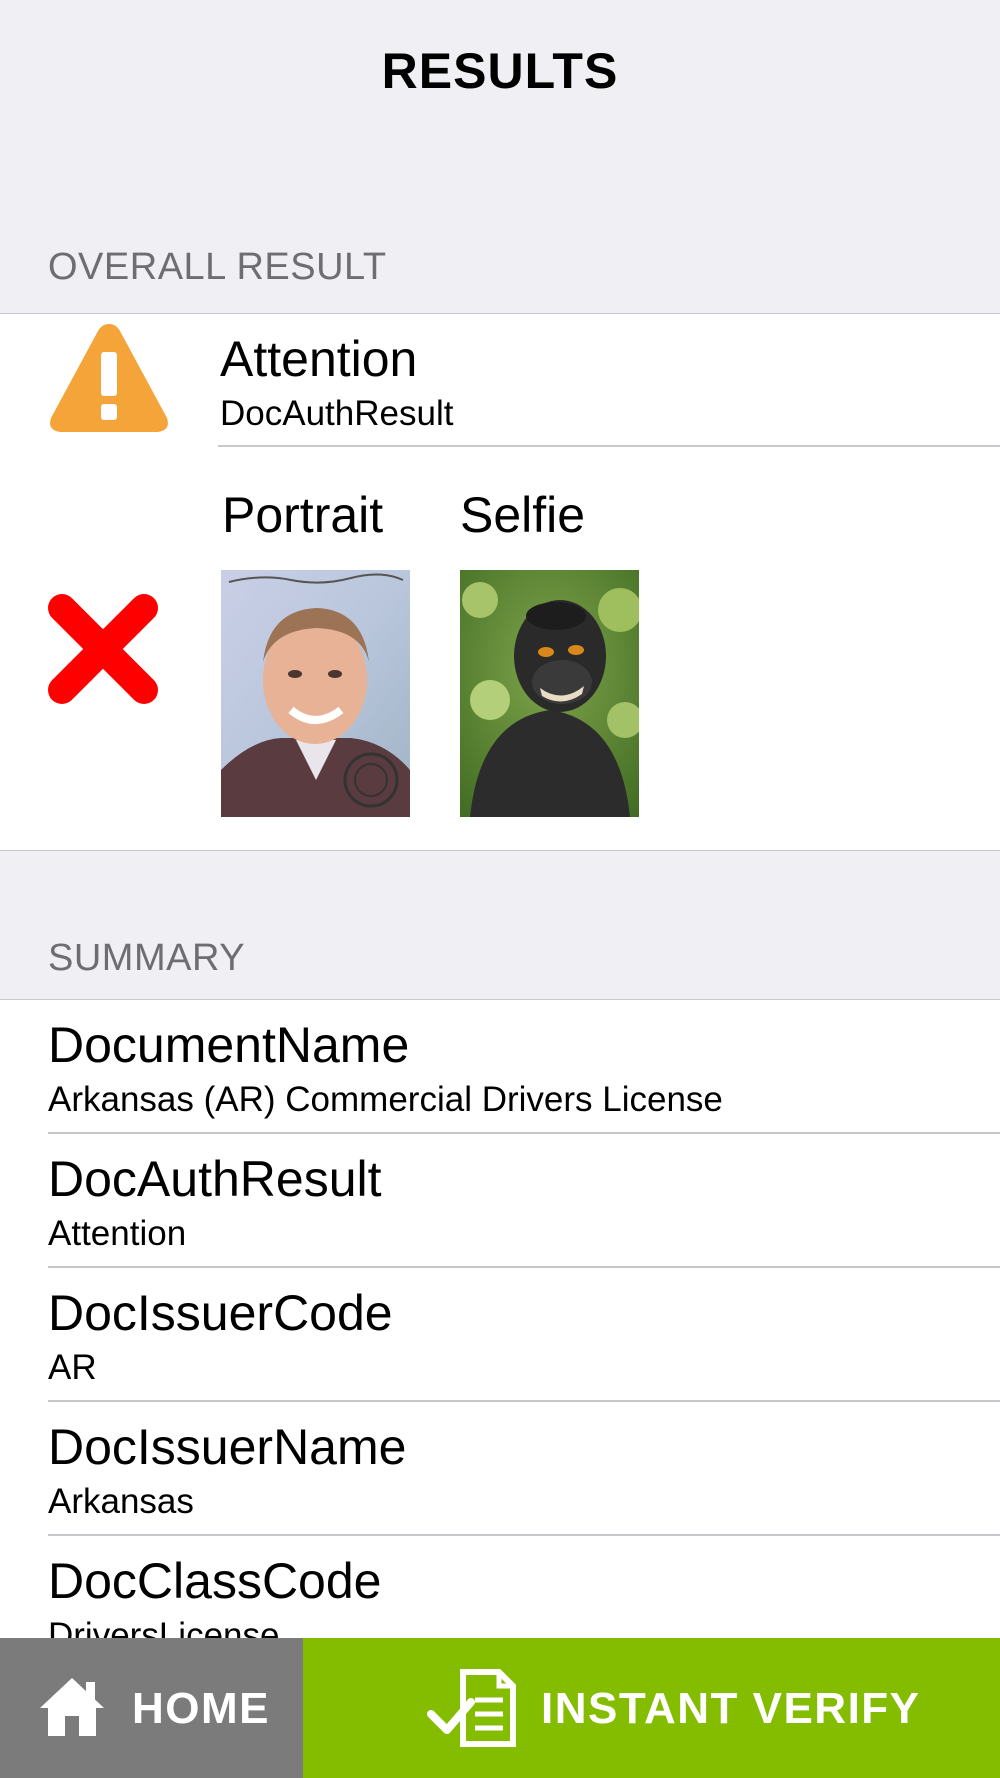 The image size is (1000, 1778). I want to click on summary-key: DocumentName, so click(229, 1045).